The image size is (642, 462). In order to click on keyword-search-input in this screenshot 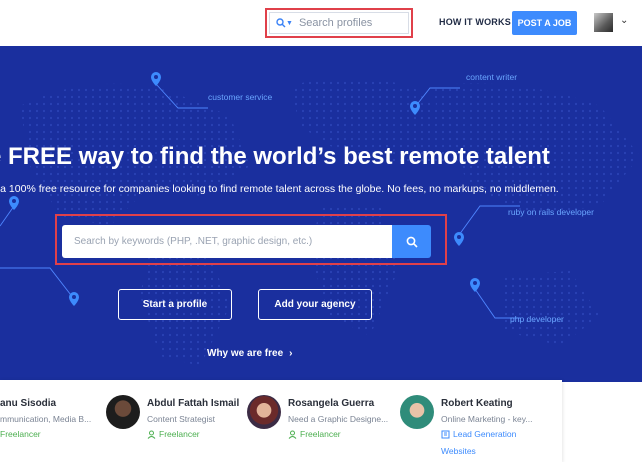, I will do `click(224, 241)`.